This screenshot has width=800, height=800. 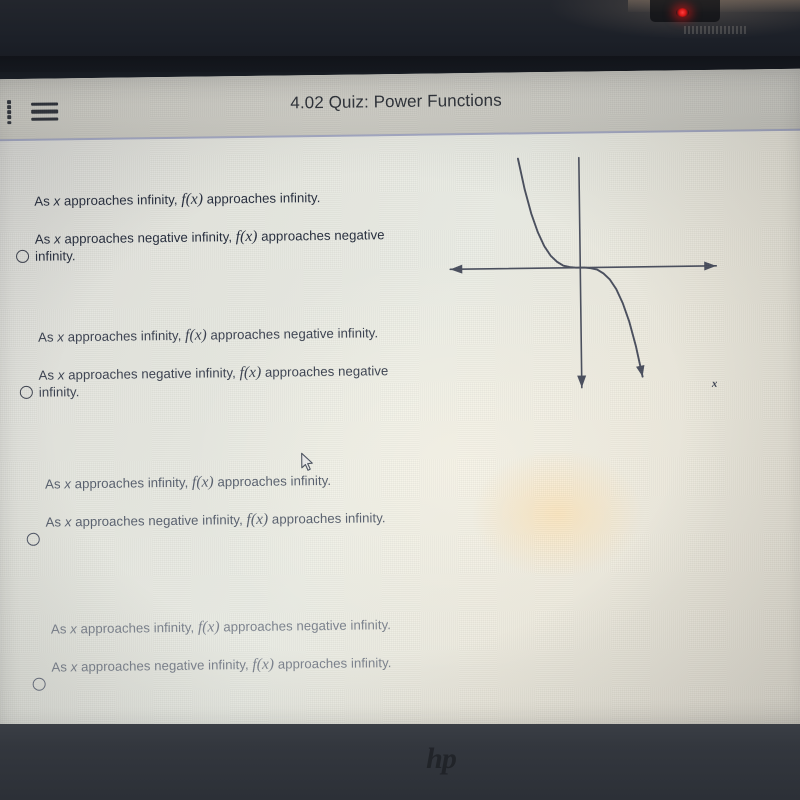 What do you see at coordinates (400, 762) in the screenshot?
I see `laptop-bottom-bezel` at bounding box center [400, 762].